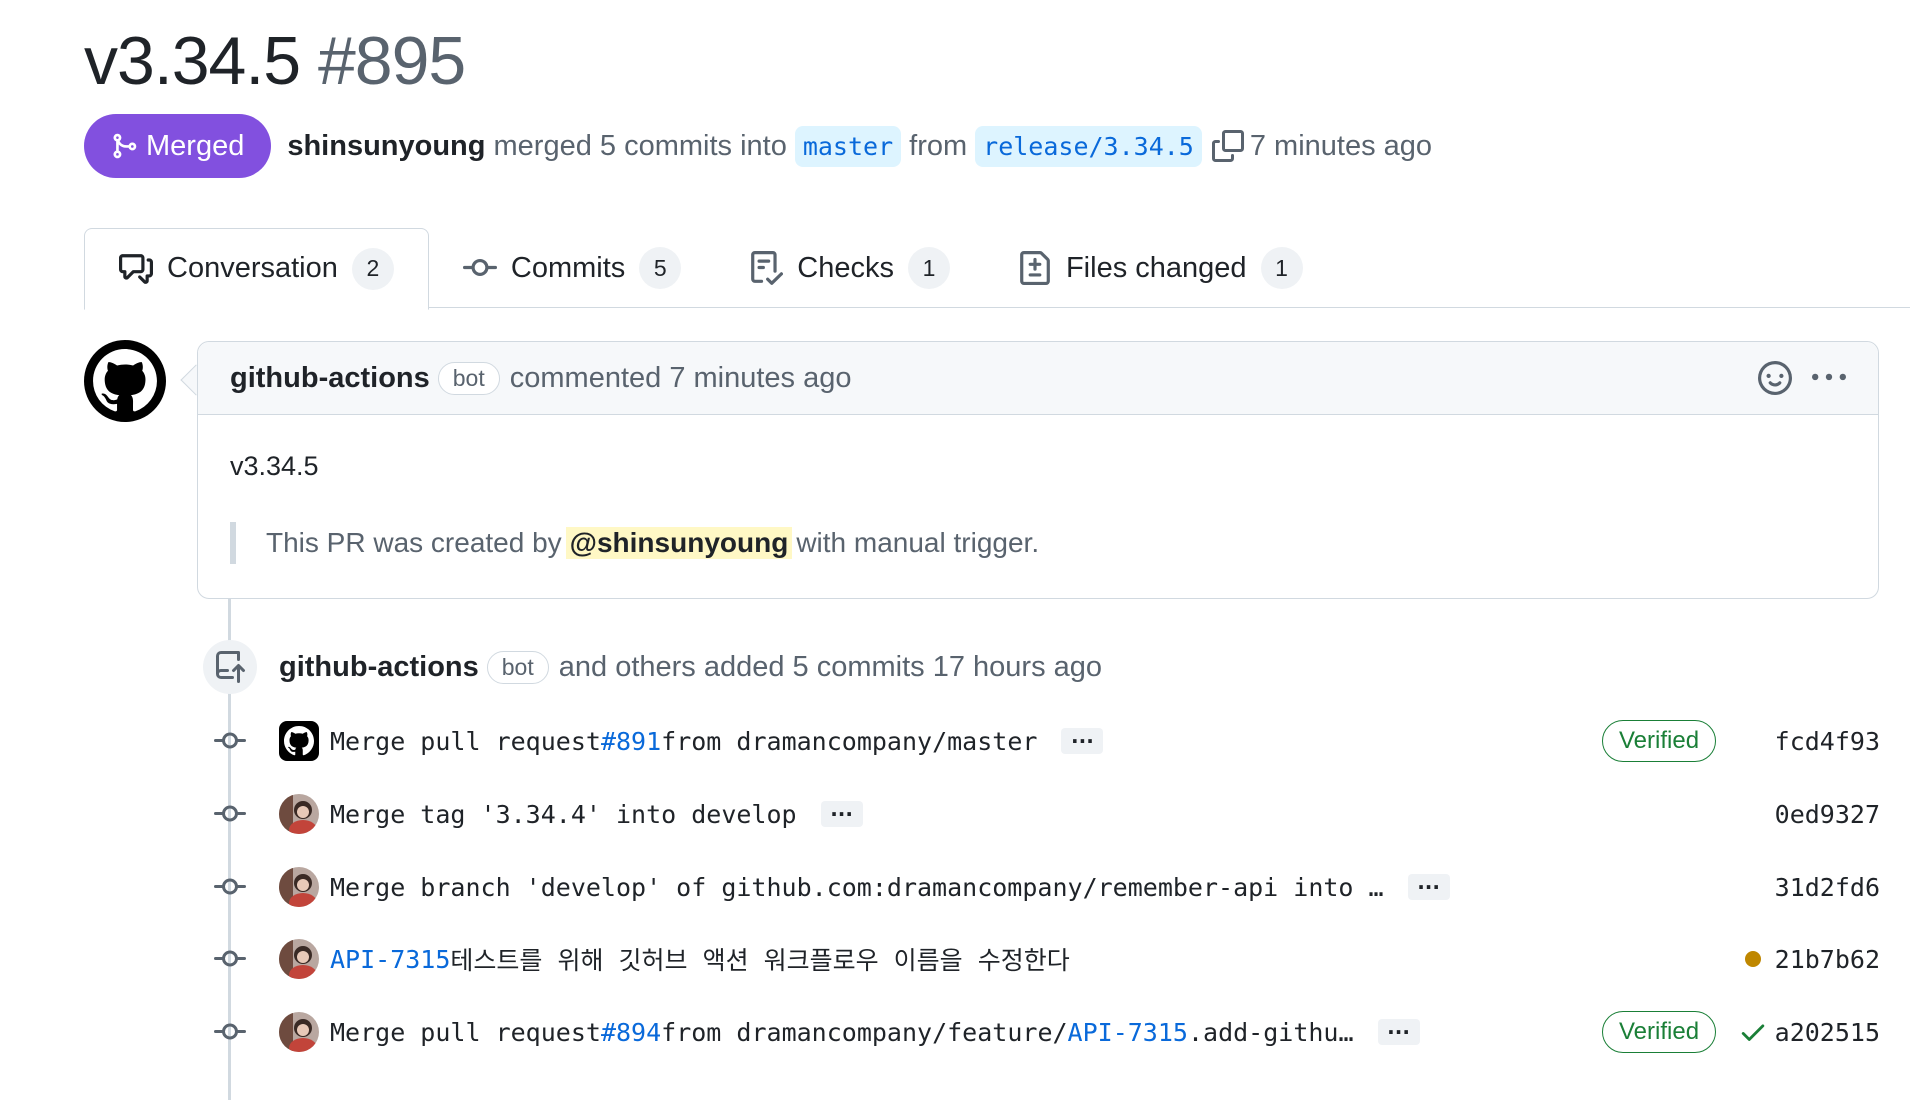 This screenshot has width=1910, height=1100. I want to click on tab-conversation: Conversation 2, so click(256, 269).